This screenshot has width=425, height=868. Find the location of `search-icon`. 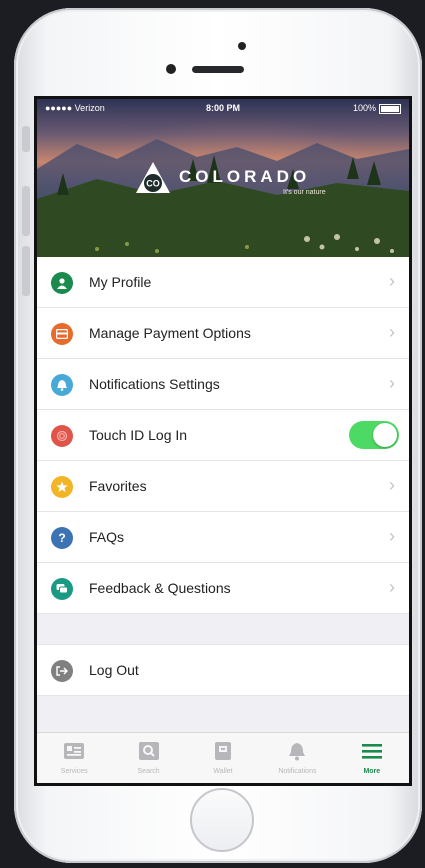

search-icon is located at coordinates (148, 751).